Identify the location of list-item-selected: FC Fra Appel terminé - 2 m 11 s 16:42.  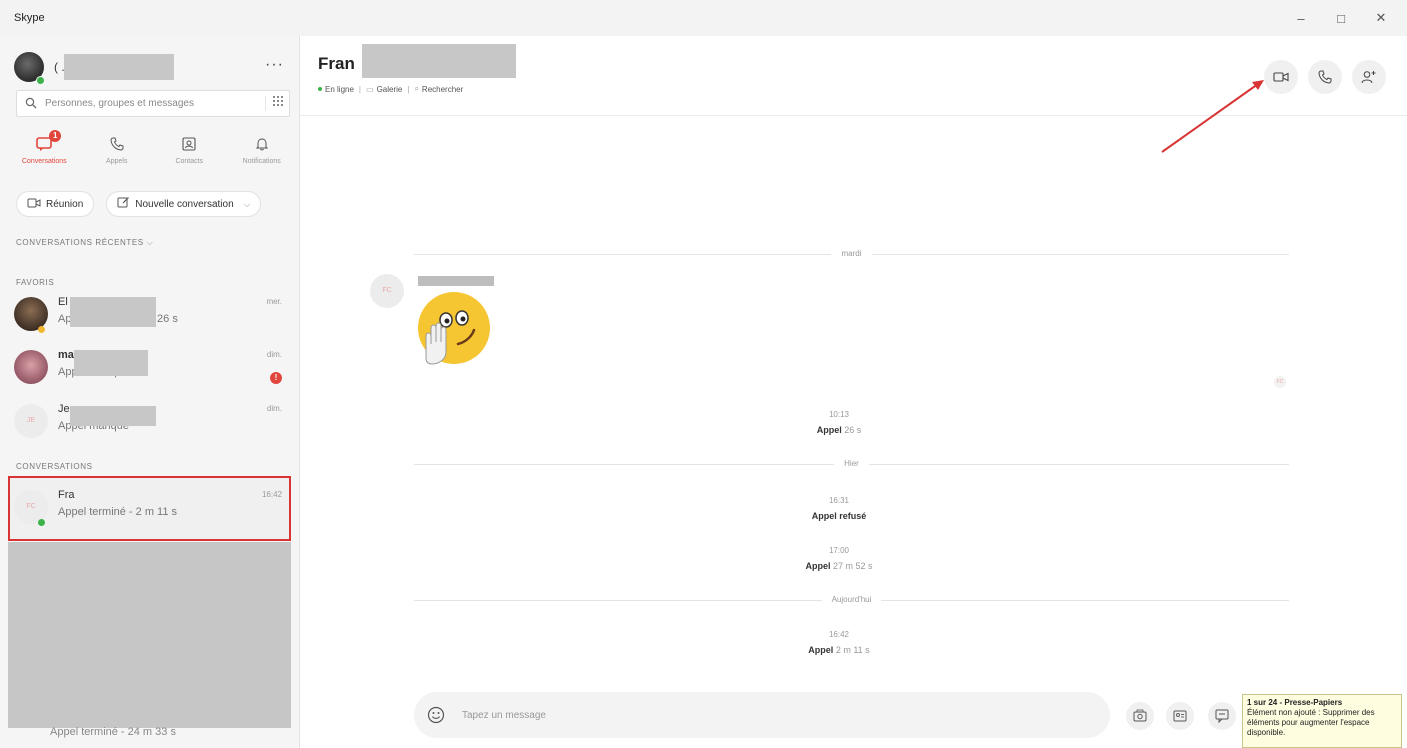
(149, 508).